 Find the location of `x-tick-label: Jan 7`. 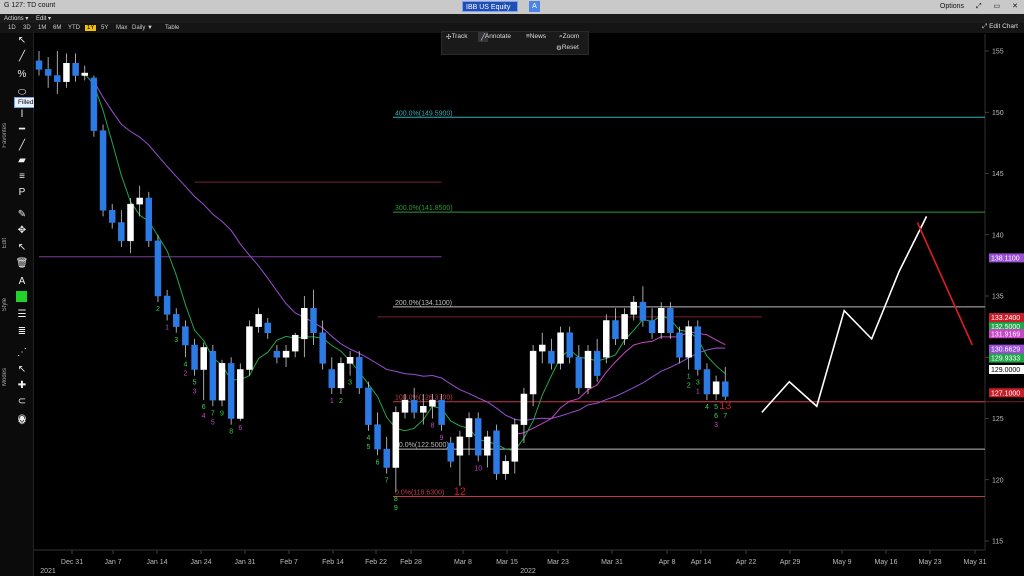

x-tick-label: Jan 7 is located at coordinates (112, 562).